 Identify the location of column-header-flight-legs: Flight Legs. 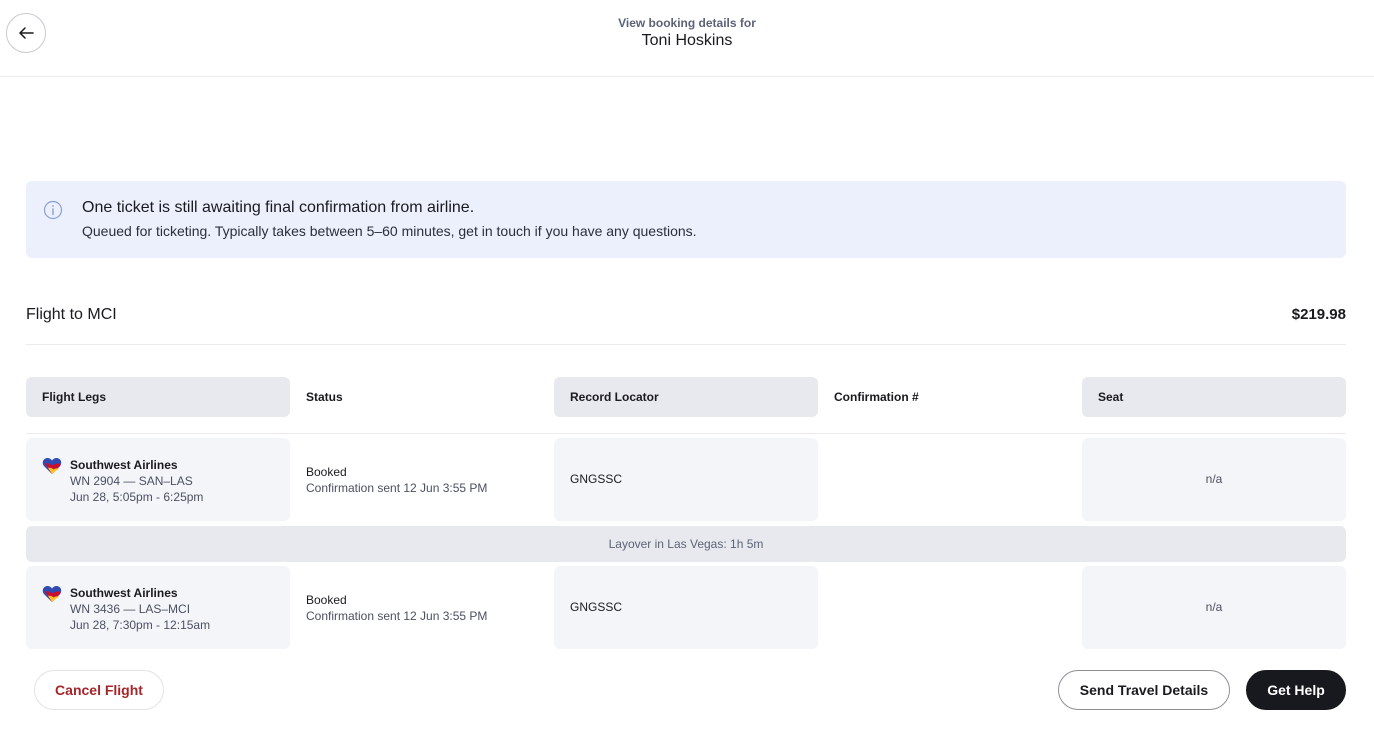
(158, 397).